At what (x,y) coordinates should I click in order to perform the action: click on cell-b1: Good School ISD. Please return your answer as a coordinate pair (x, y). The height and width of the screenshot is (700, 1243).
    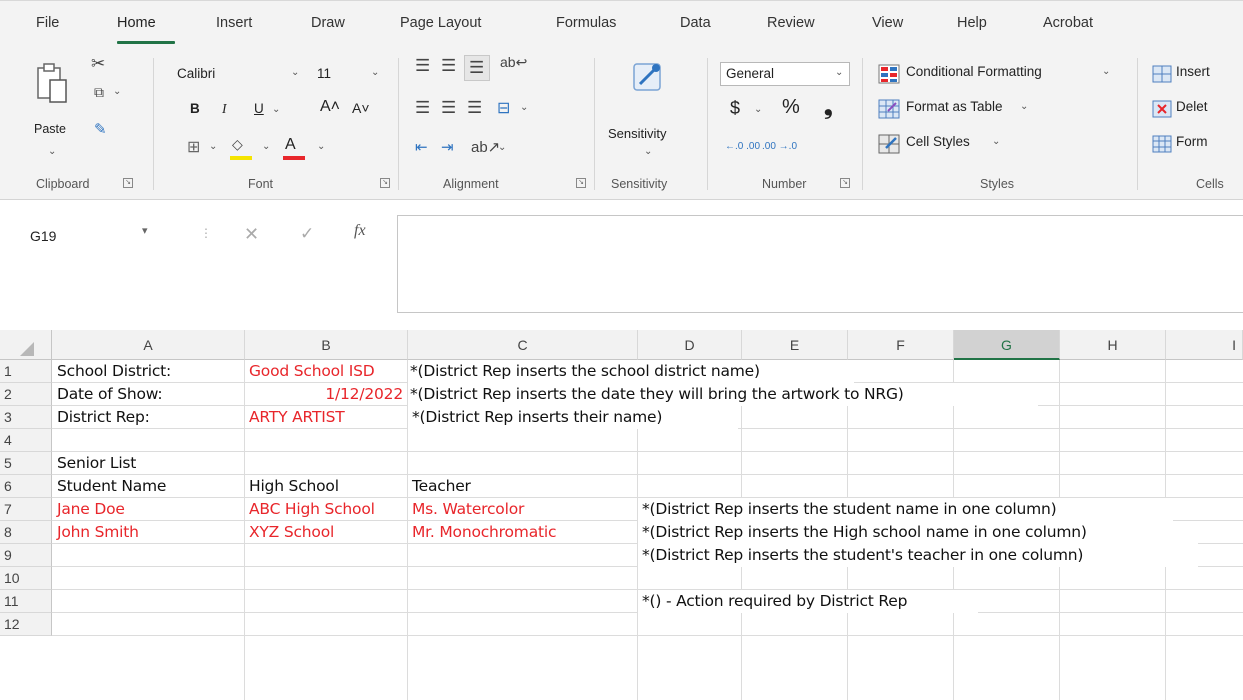
    Looking at the image, I should click on (326, 371).